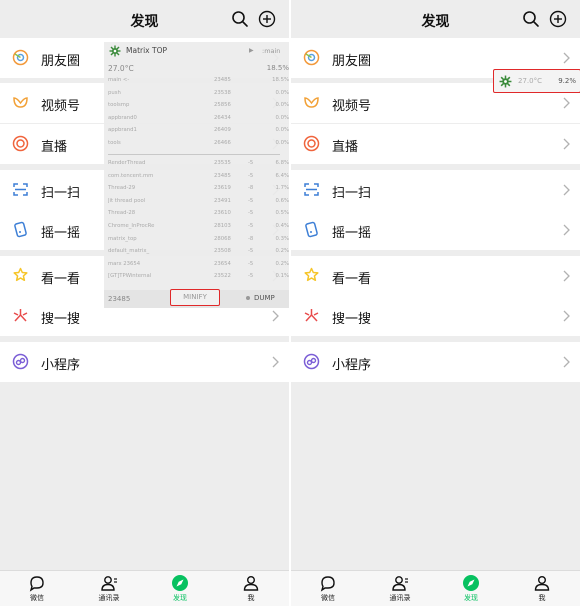  Describe the element at coordinates (327, 584) in the screenshot. I see `chats-icon` at that location.